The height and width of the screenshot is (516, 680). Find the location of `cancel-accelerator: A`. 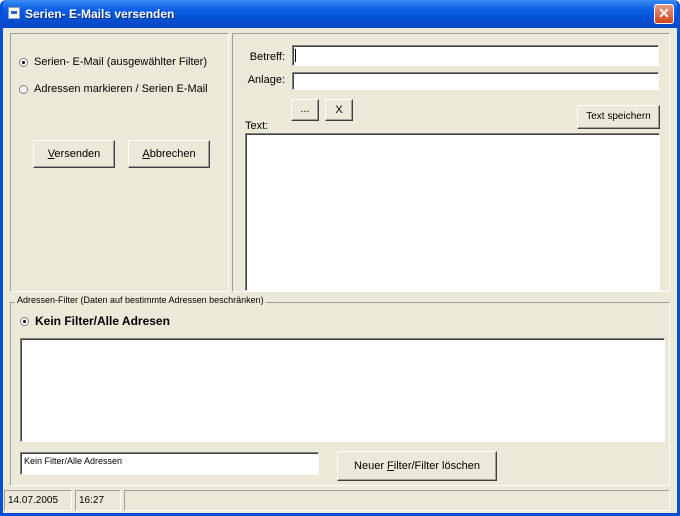

cancel-accelerator: A is located at coordinates (146, 154).